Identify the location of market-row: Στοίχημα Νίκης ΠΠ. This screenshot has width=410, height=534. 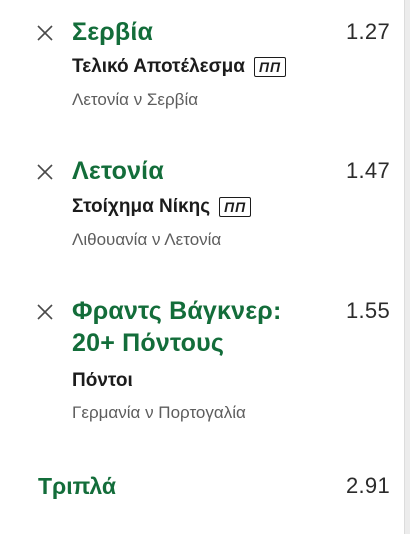
(162, 207).